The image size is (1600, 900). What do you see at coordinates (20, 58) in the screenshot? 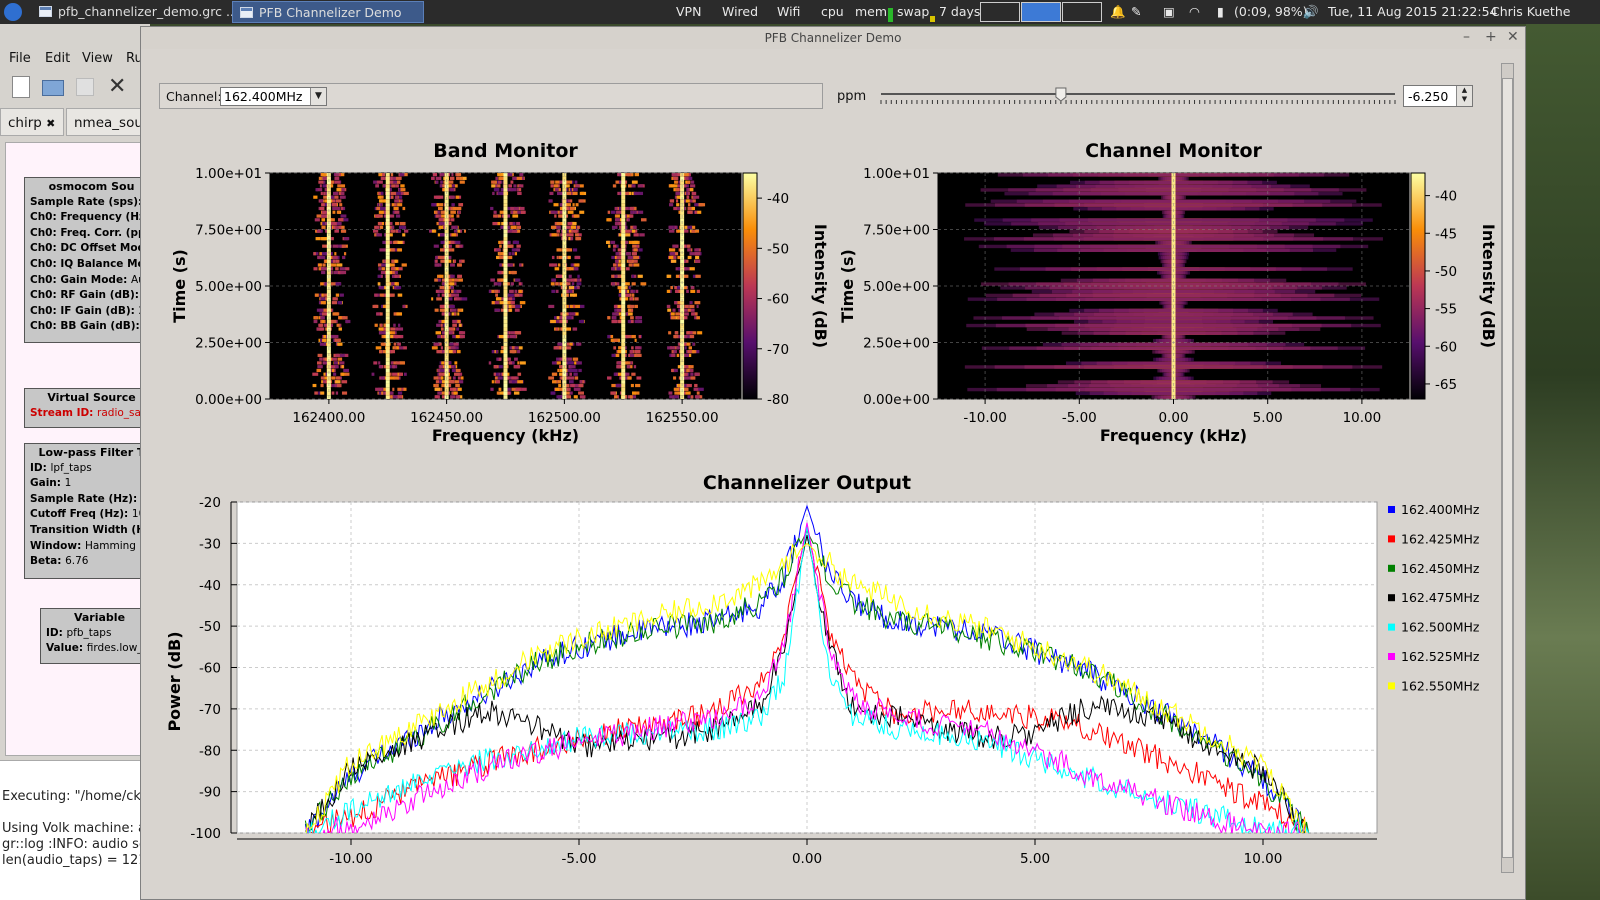
I see `menu-file: File` at bounding box center [20, 58].